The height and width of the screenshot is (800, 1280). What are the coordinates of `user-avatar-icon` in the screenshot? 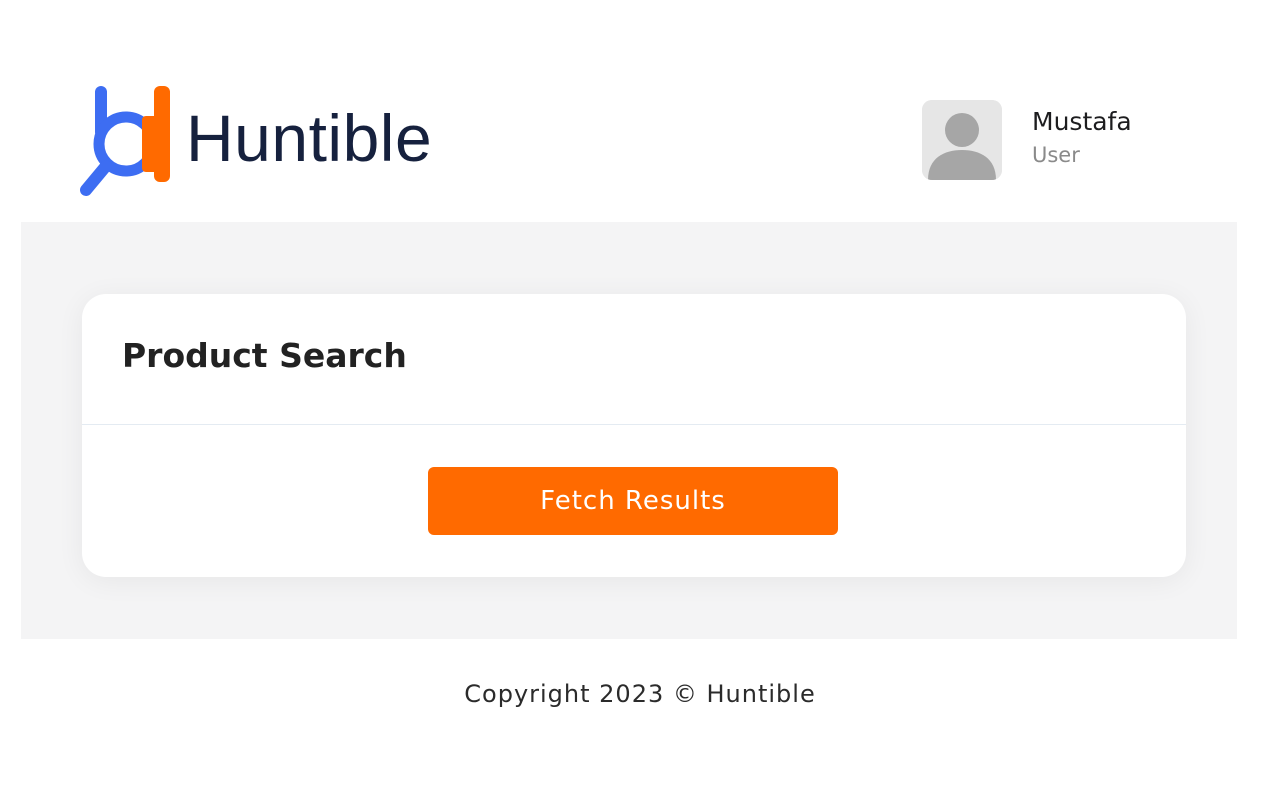 It's located at (962, 140).